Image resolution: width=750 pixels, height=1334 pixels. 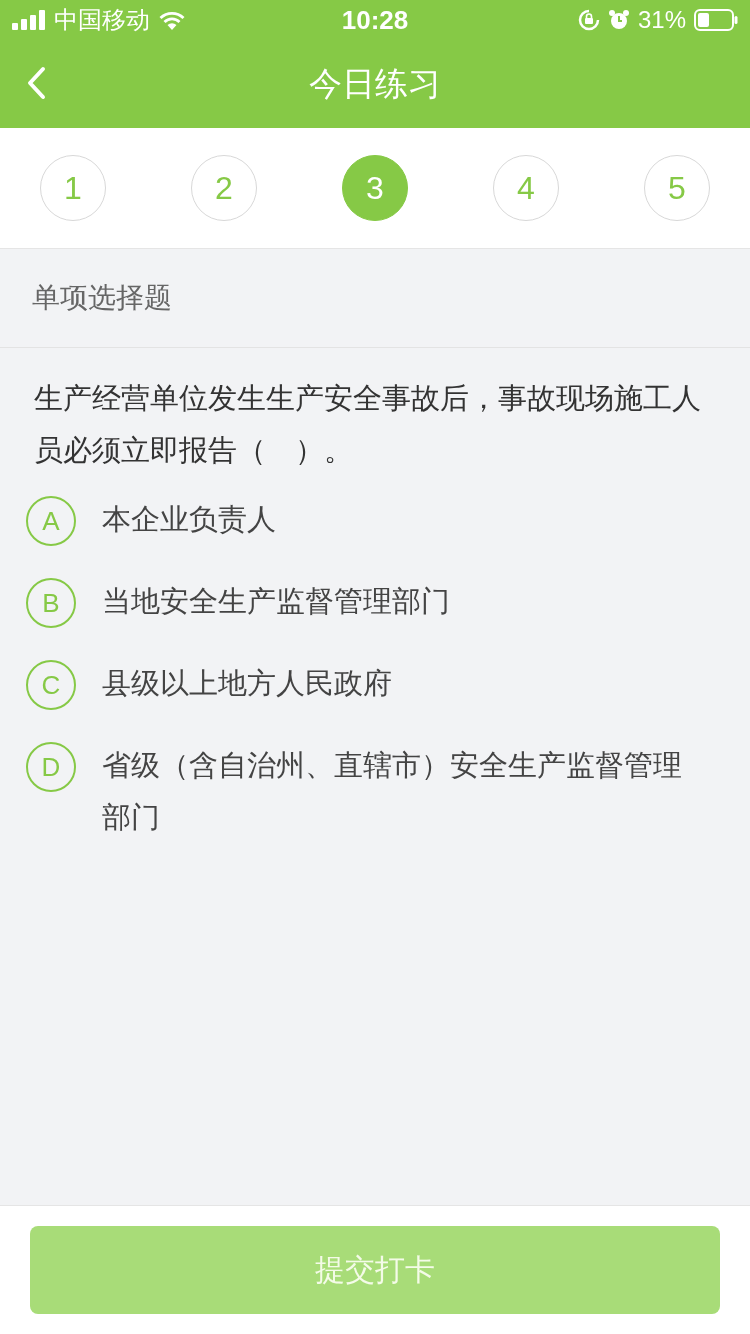 I want to click on option-letter: B, so click(x=51, y=603).